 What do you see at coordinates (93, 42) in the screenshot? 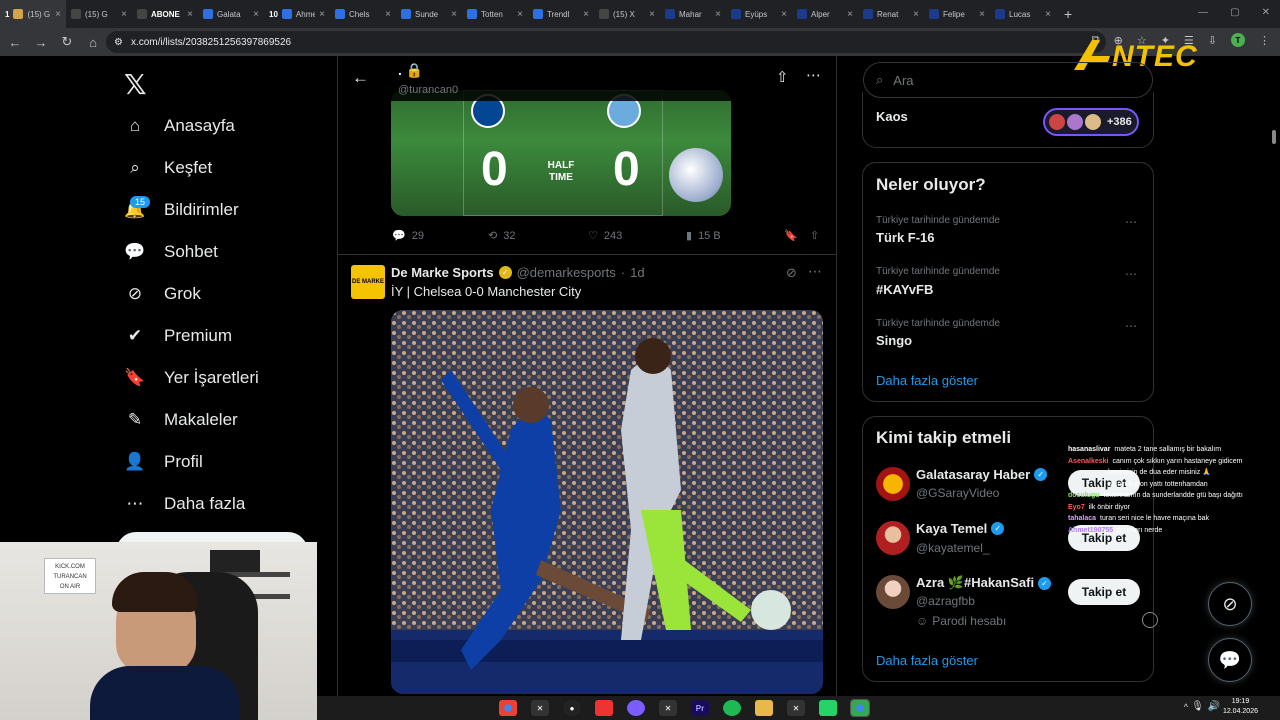
I see `home-page-icon: ⌂` at bounding box center [93, 42].